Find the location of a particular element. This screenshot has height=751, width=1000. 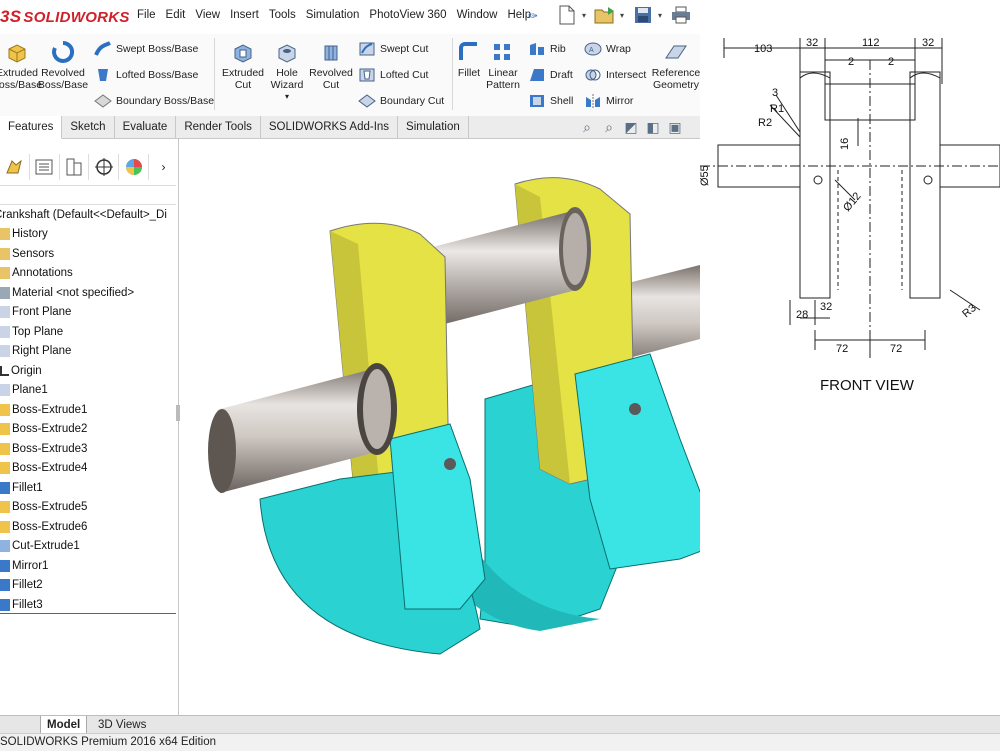

configuration-manager-tab-icon is located at coordinates (75, 167).